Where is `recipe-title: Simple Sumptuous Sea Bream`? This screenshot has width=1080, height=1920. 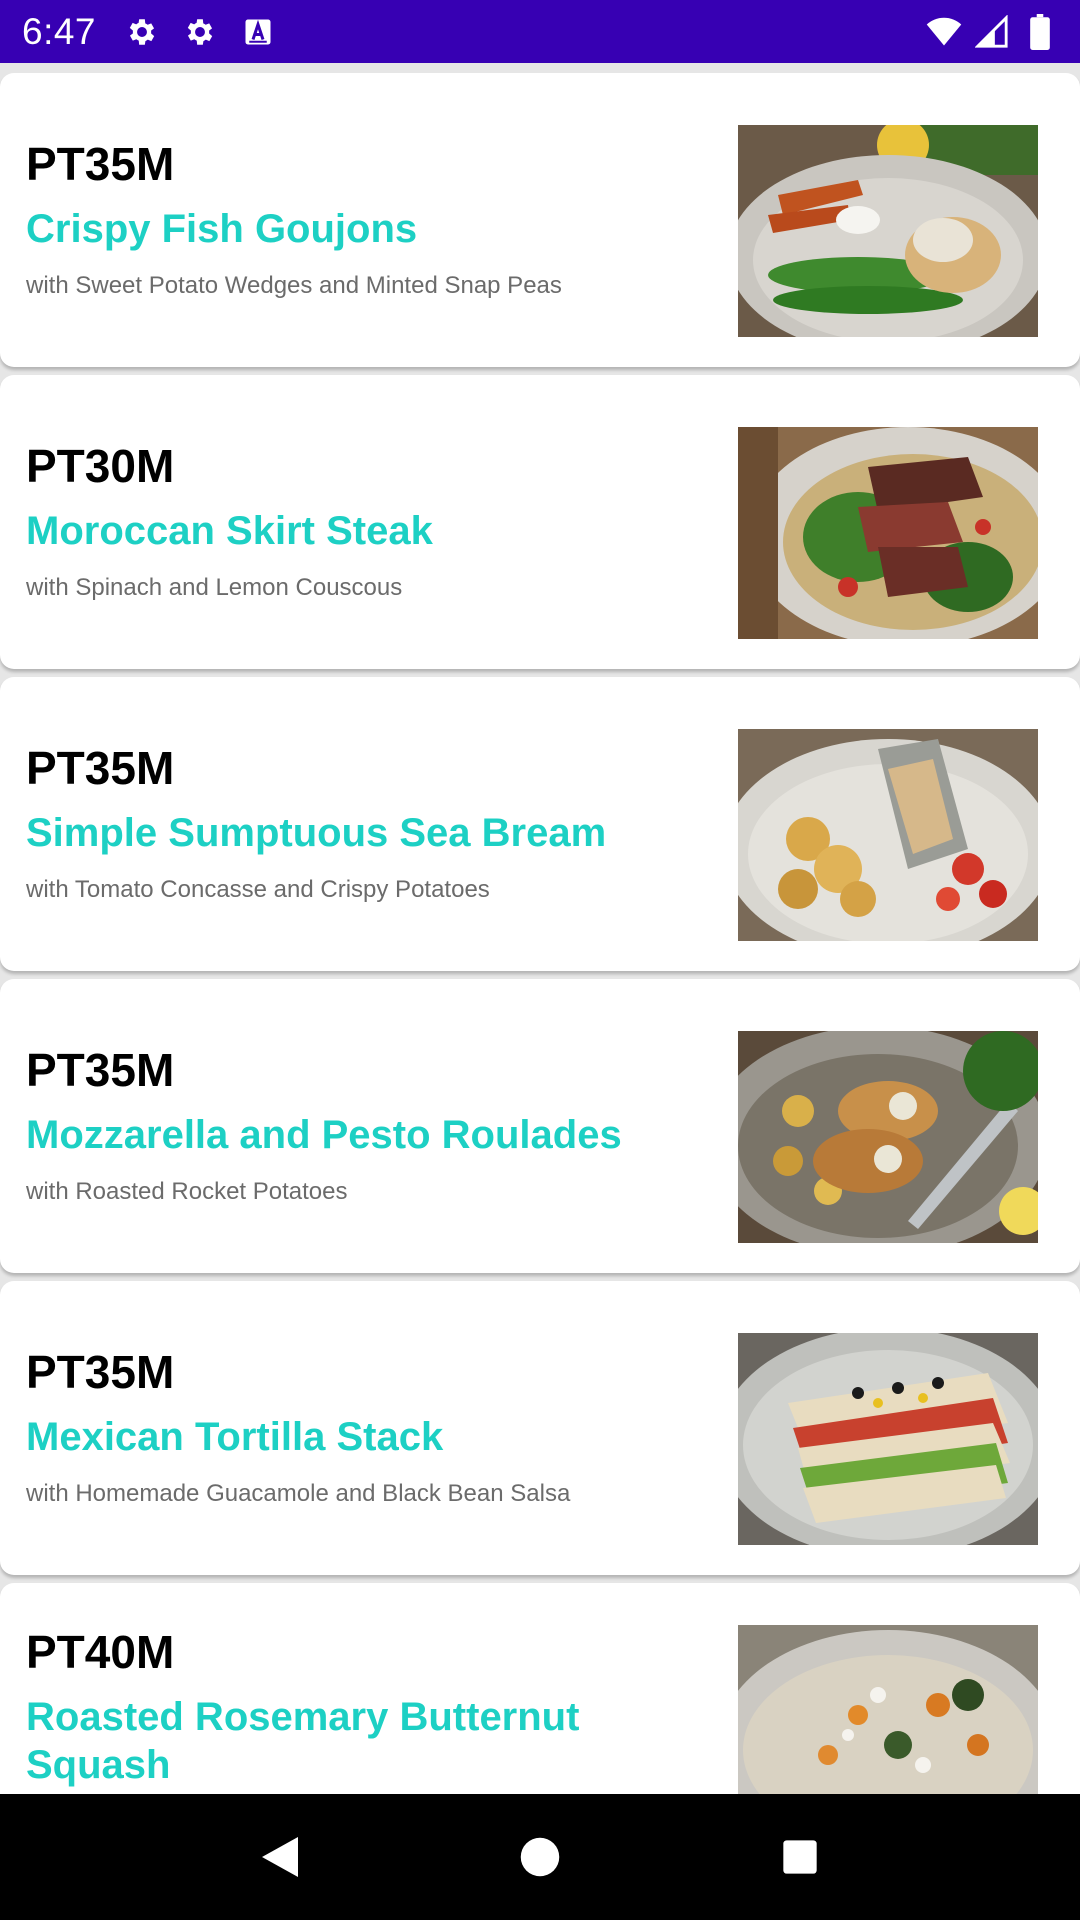
recipe-title: Simple Sumptuous Sea Bream is located at coordinates (316, 833).